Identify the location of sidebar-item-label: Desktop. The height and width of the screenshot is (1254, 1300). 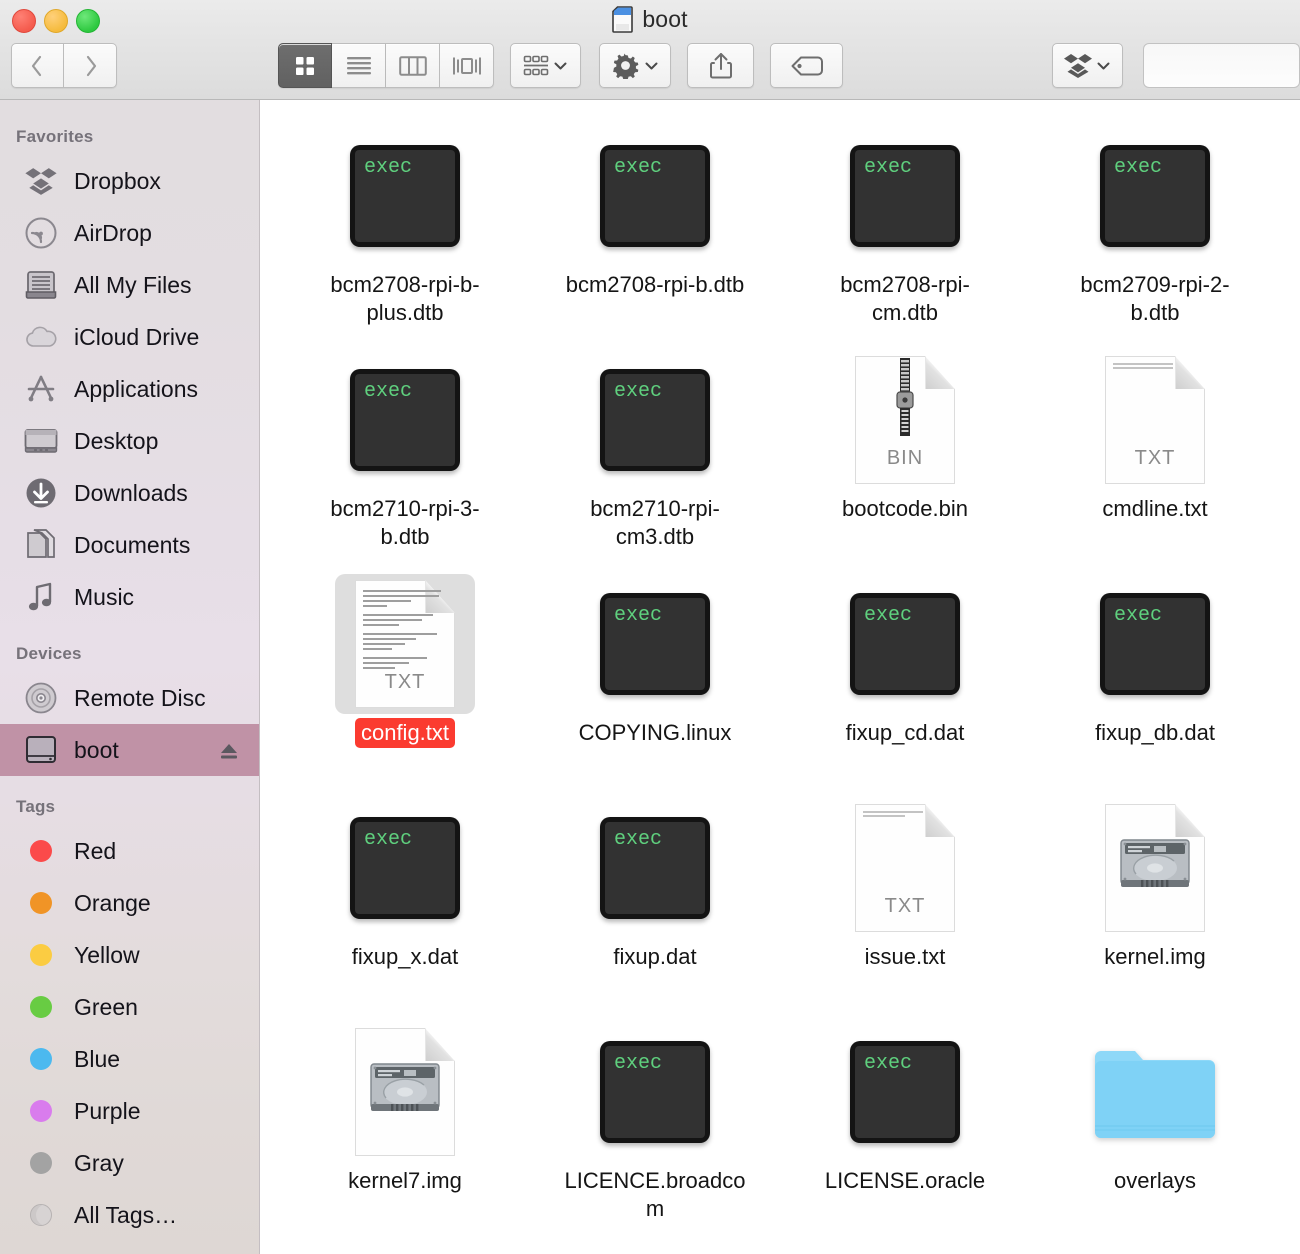
(116, 440).